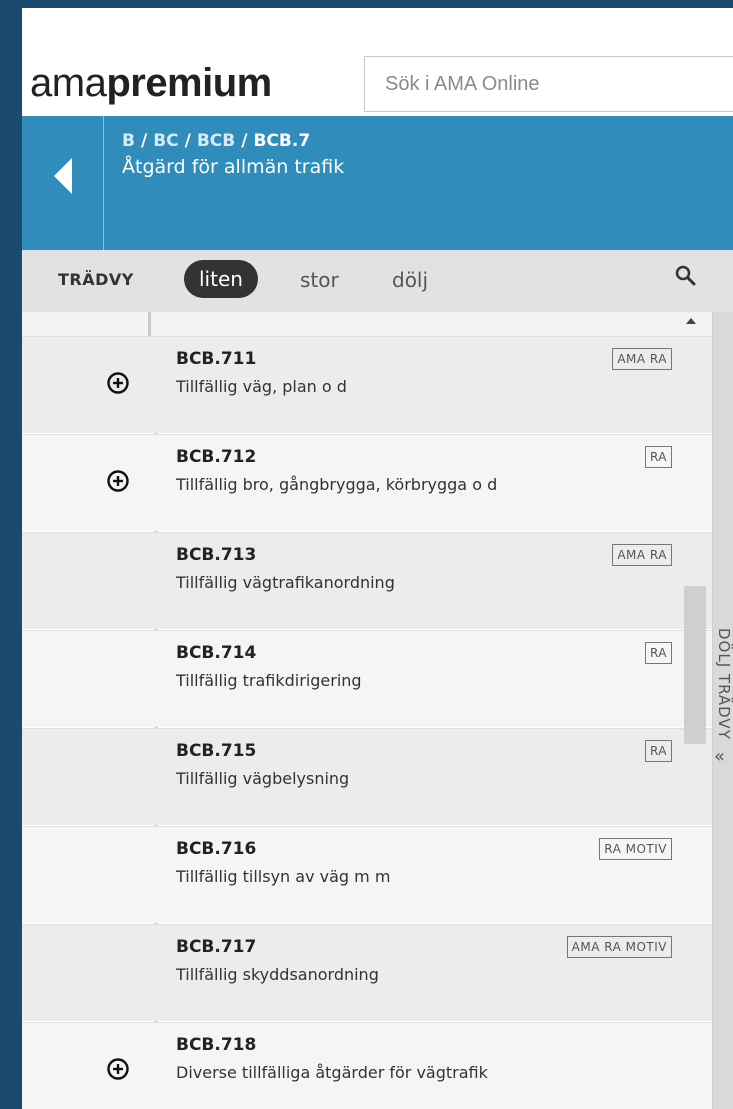 Image resolution: width=733 pixels, height=1109 pixels. What do you see at coordinates (263, 778) in the screenshot?
I see `item-description: Tillfällig vägbelysning` at bounding box center [263, 778].